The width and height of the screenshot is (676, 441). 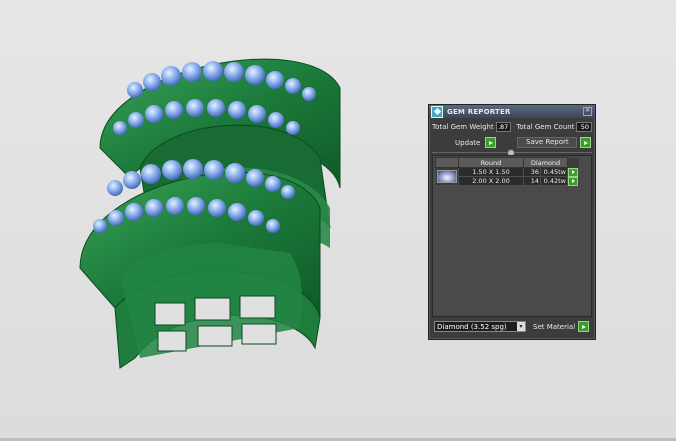 What do you see at coordinates (547, 142) in the screenshot?
I see `save-report-button: Save Report` at bounding box center [547, 142].